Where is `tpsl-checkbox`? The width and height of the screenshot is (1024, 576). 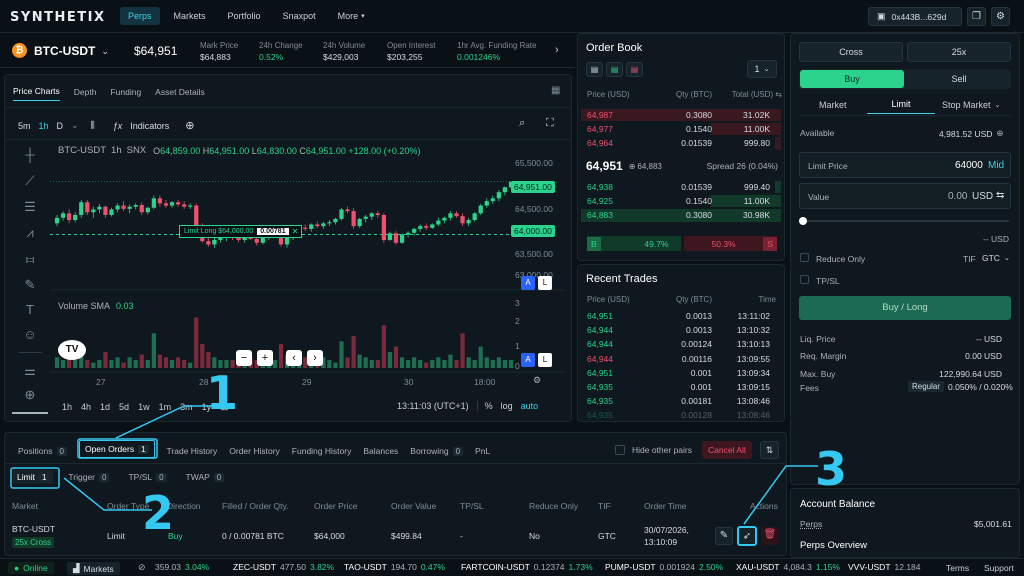 tpsl-checkbox is located at coordinates (804, 279).